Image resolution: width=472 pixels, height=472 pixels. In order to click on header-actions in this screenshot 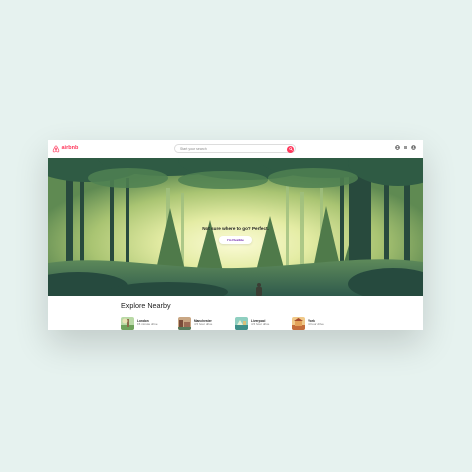, I will do `click(405, 147)`.